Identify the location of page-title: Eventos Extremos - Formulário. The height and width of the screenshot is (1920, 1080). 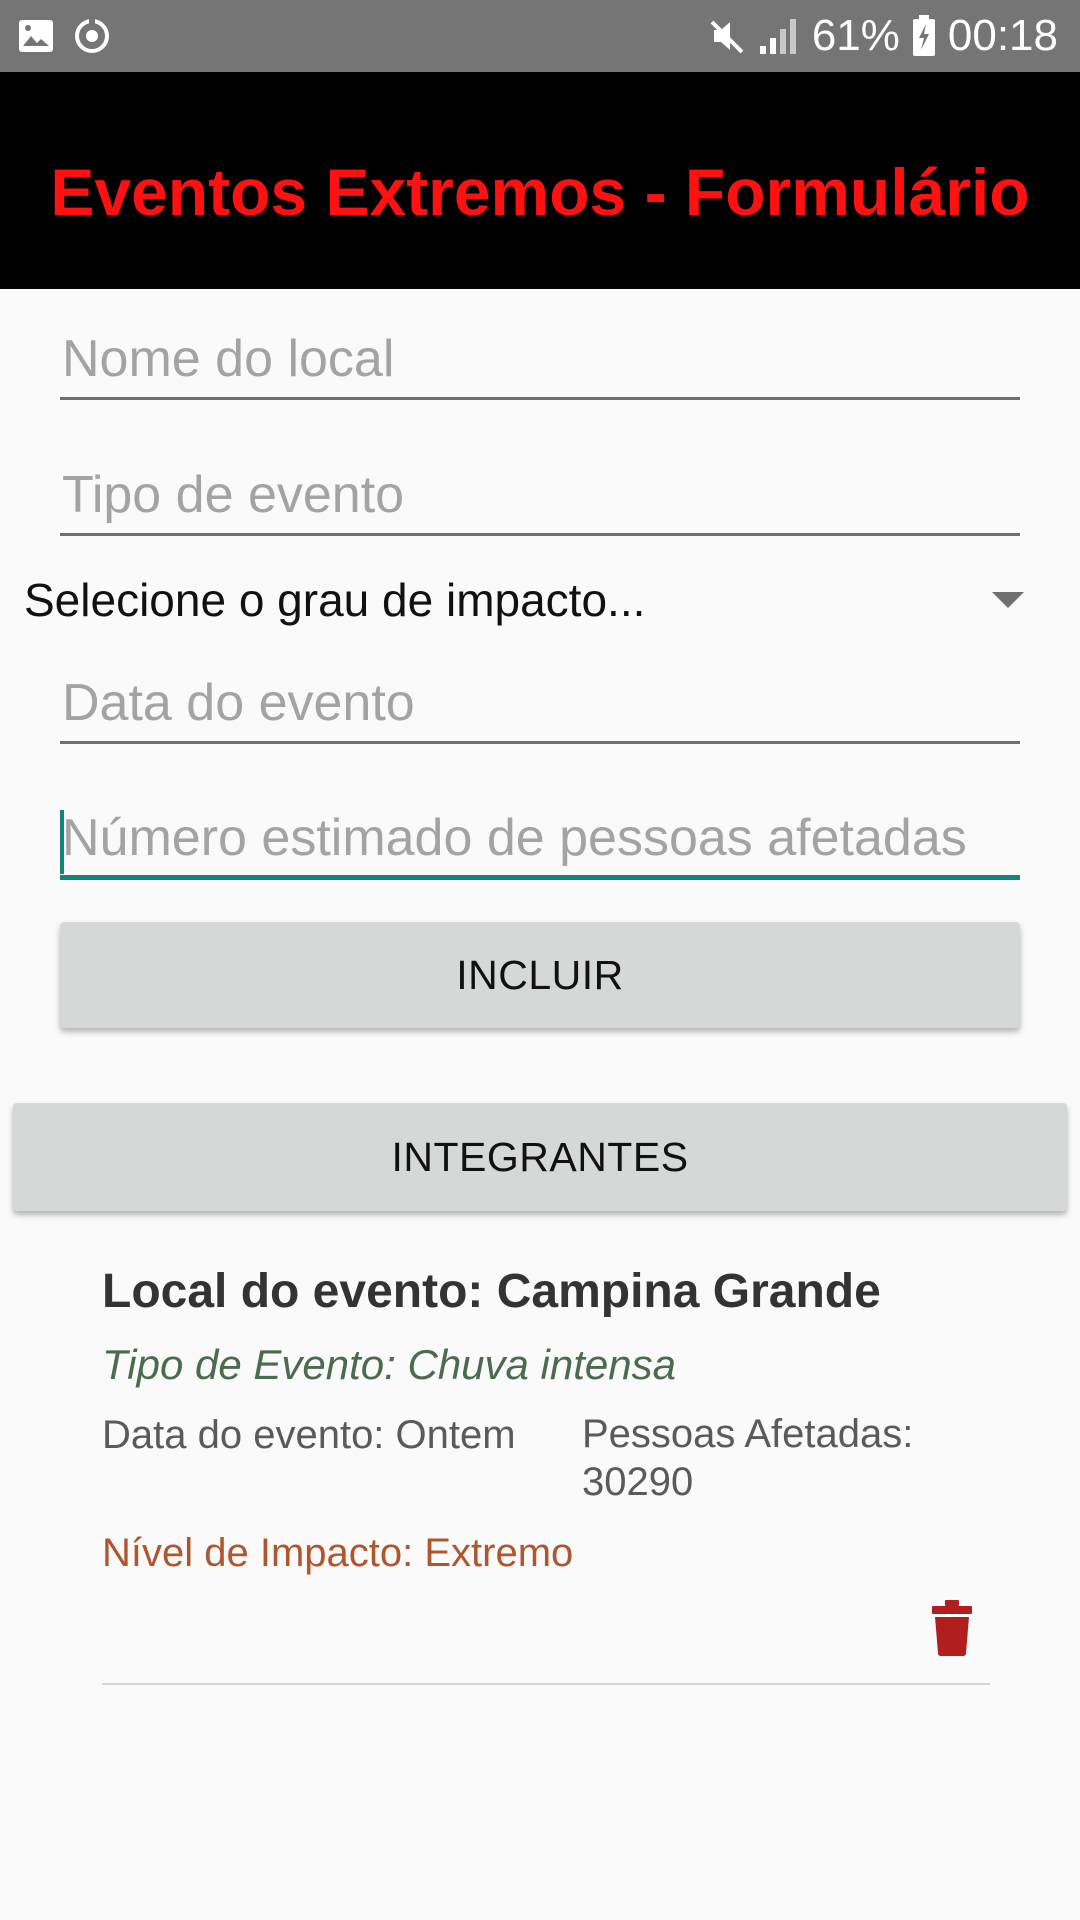
(540, 192).